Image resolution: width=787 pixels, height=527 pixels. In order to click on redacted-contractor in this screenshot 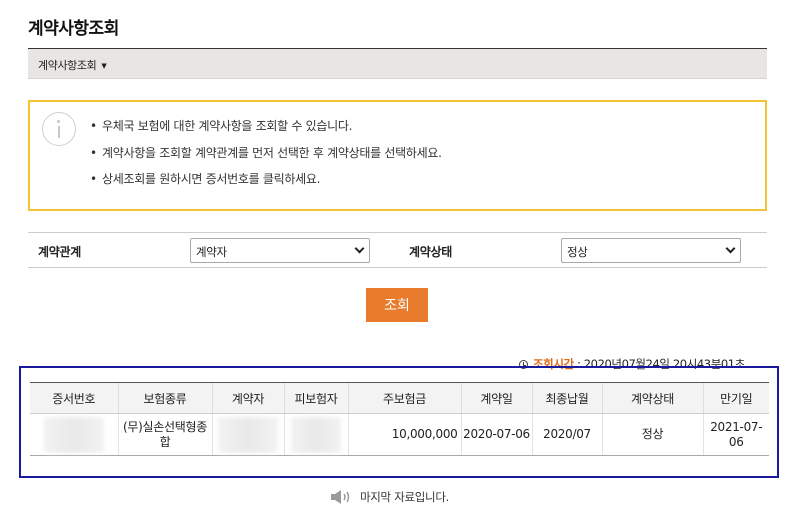, I will do `click(248, 434)`.